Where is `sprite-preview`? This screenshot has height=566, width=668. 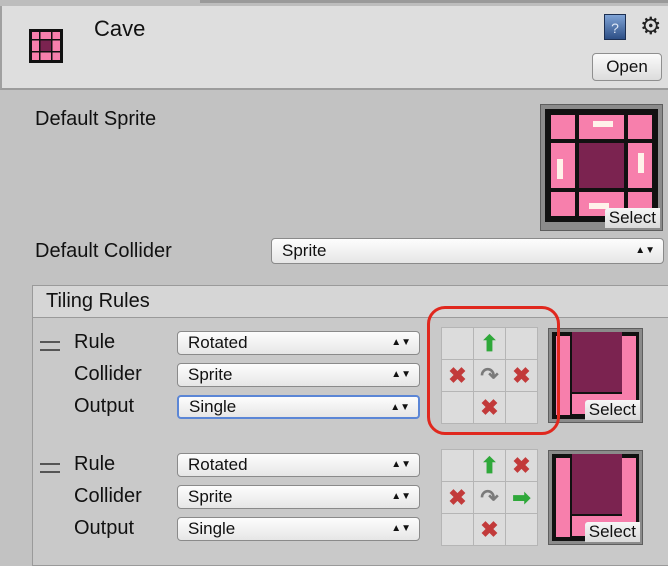
sprite-preview is located at coordinates (601, 165).